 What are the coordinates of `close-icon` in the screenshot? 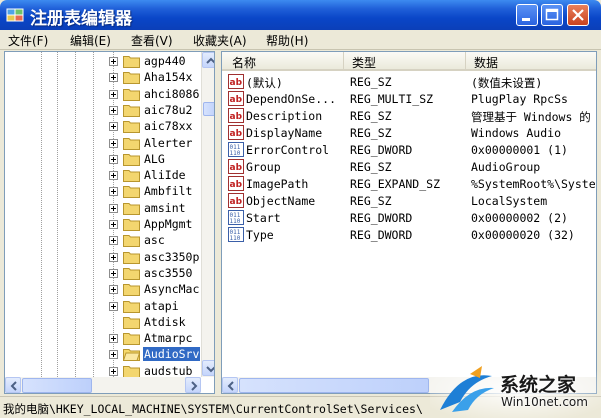 It's located at (578, 15).